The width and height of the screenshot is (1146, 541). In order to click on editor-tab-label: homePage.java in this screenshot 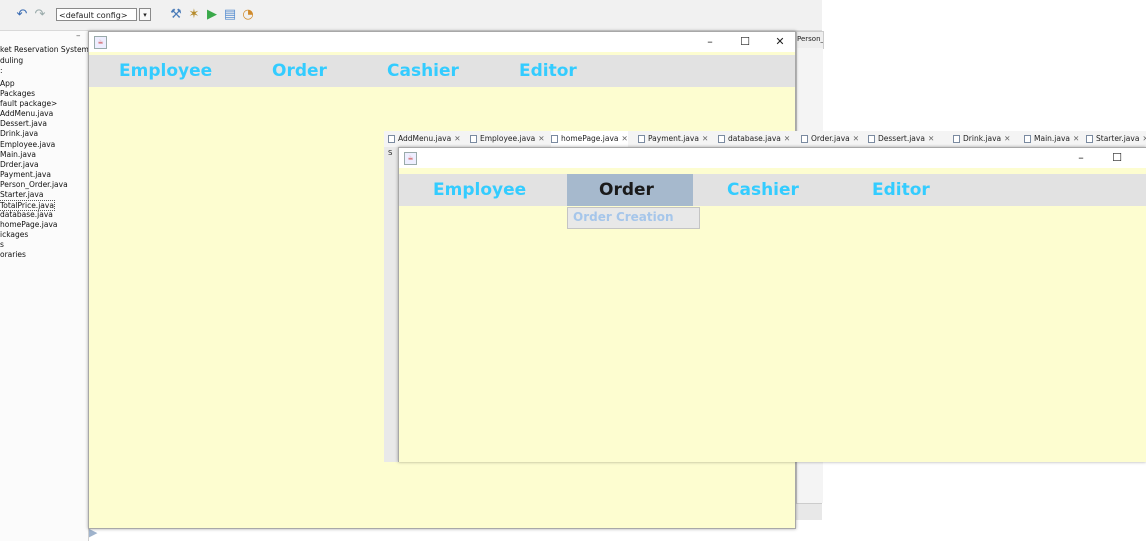, I will do `click(590, 138)`.